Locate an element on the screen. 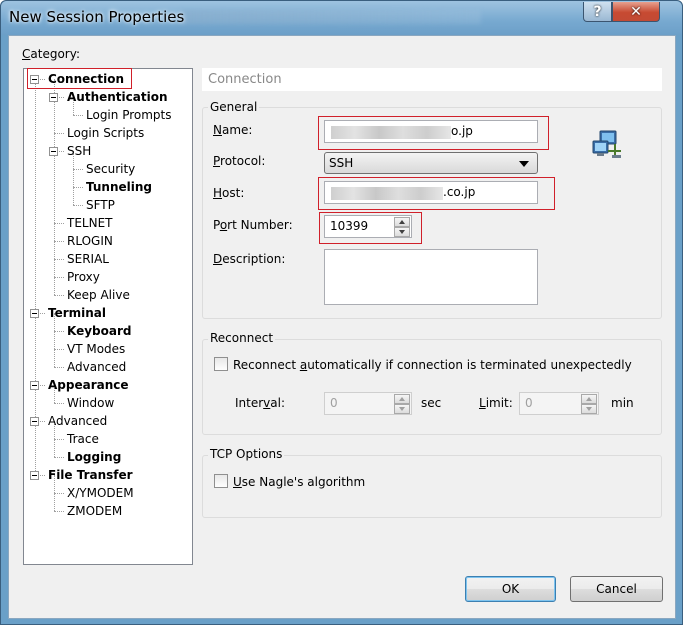  tree-item-telnet: TELNET is located at coordinates (90, 223).